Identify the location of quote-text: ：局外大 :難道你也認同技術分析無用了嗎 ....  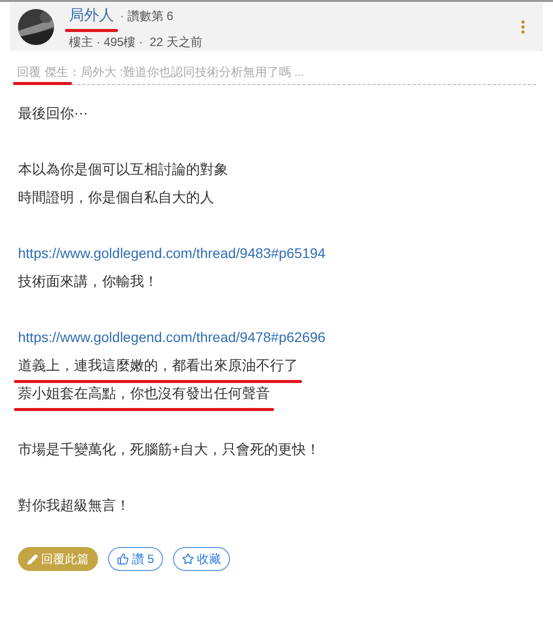
(186, 72).